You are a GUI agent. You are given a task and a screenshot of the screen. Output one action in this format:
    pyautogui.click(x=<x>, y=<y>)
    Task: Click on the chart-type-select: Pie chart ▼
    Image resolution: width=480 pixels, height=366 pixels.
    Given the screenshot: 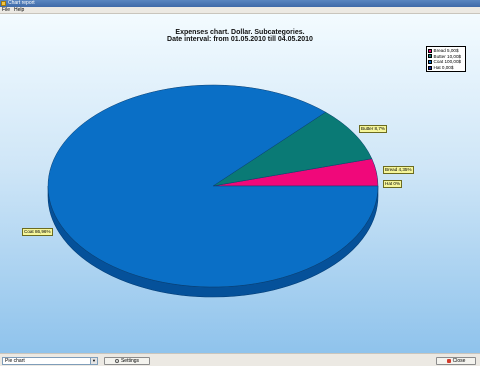 What is the action you would take?
    pyautogui.click(x=50, y=361)
    